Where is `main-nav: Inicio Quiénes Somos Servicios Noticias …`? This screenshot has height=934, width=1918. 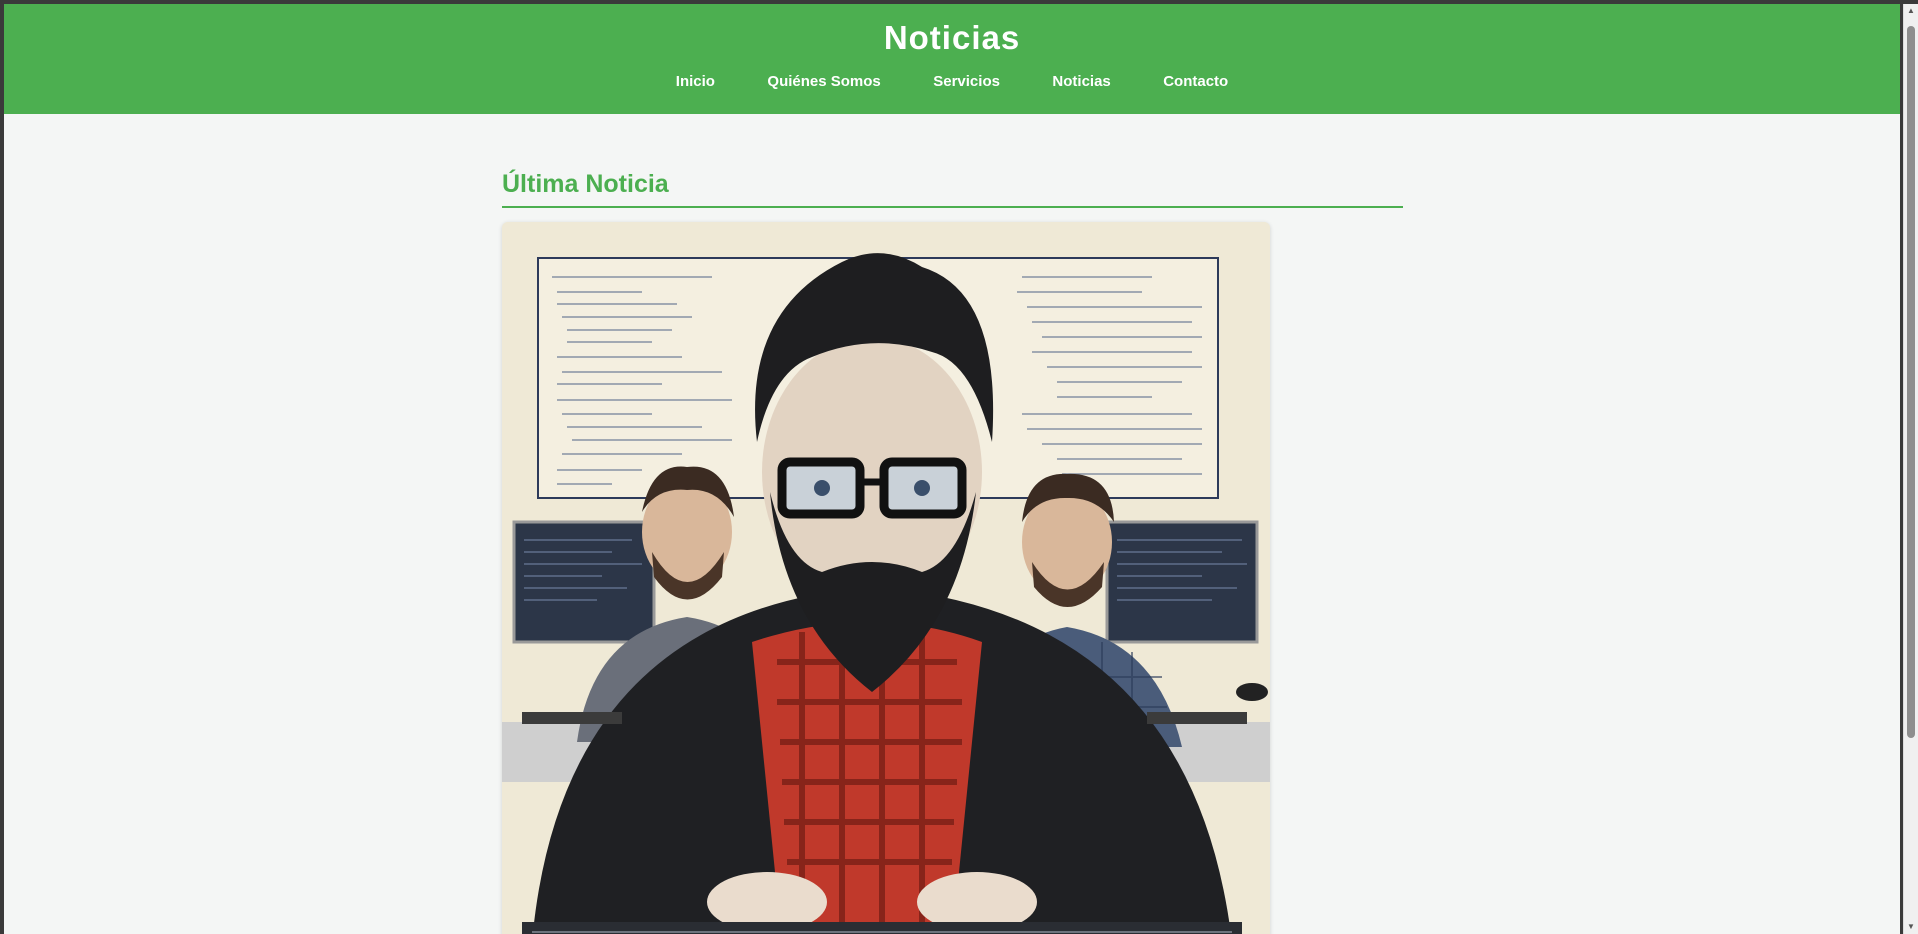 main-nav: Inicio Quiénes Somos Servicios Noticias … is located at coordinates (952, 82).